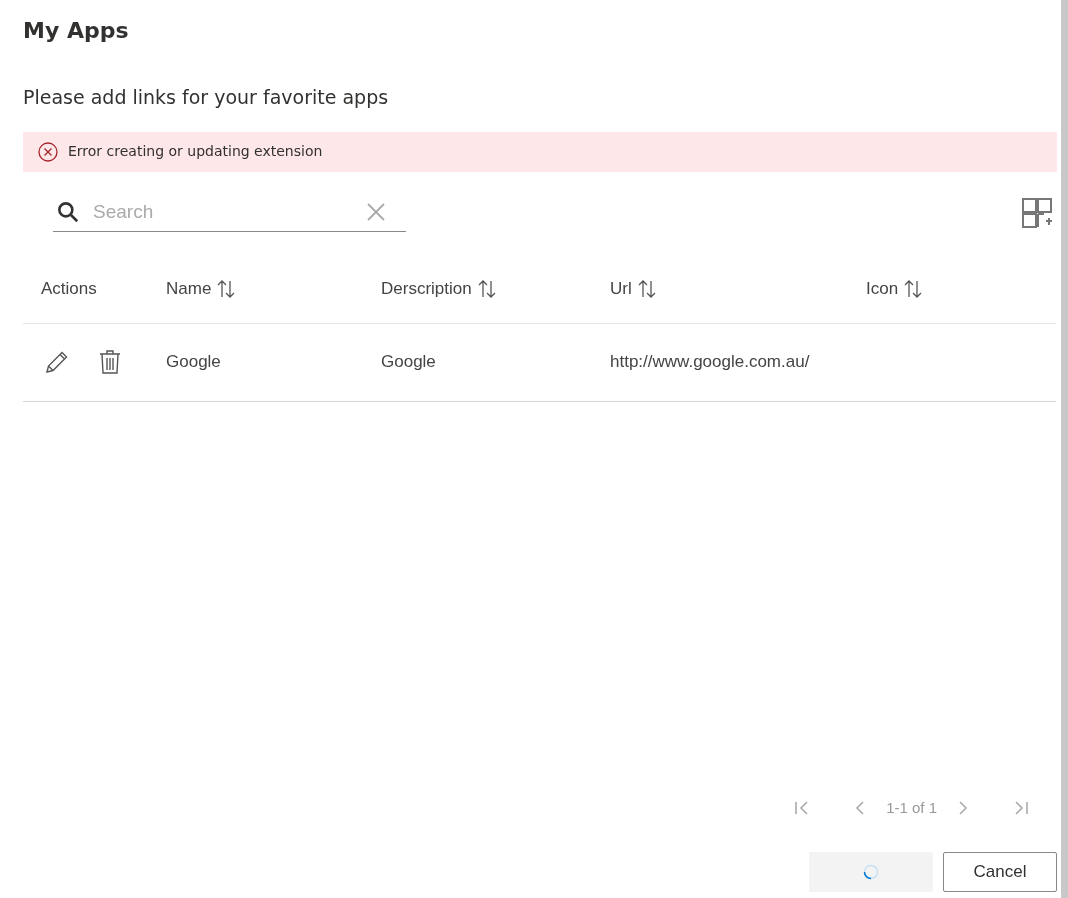  I want to click on cancel-button: Cancel, so click(1000, 872).